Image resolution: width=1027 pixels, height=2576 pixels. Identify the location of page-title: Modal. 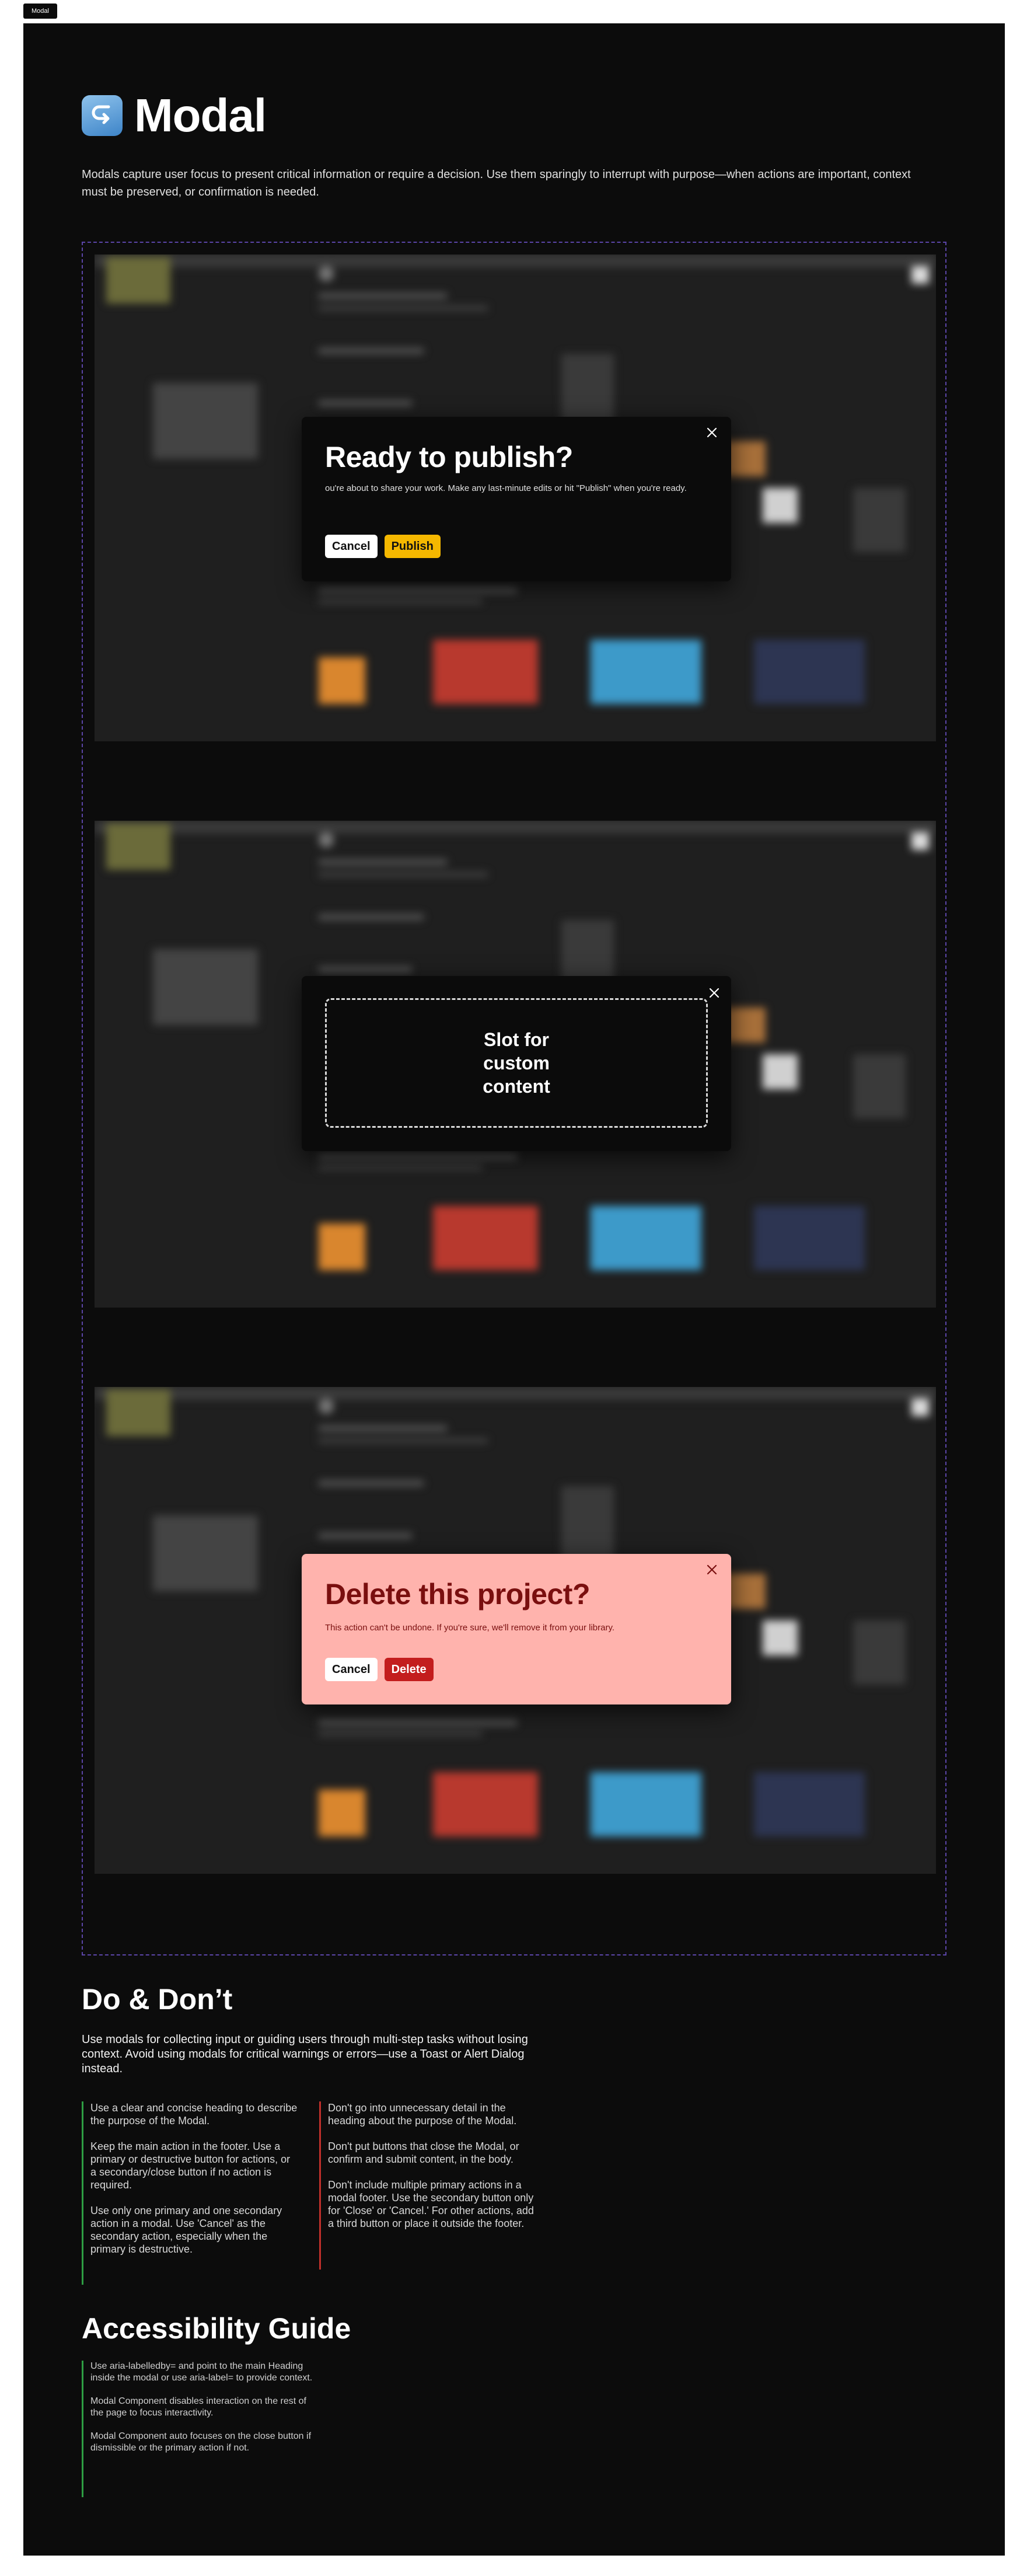
(200, 115).